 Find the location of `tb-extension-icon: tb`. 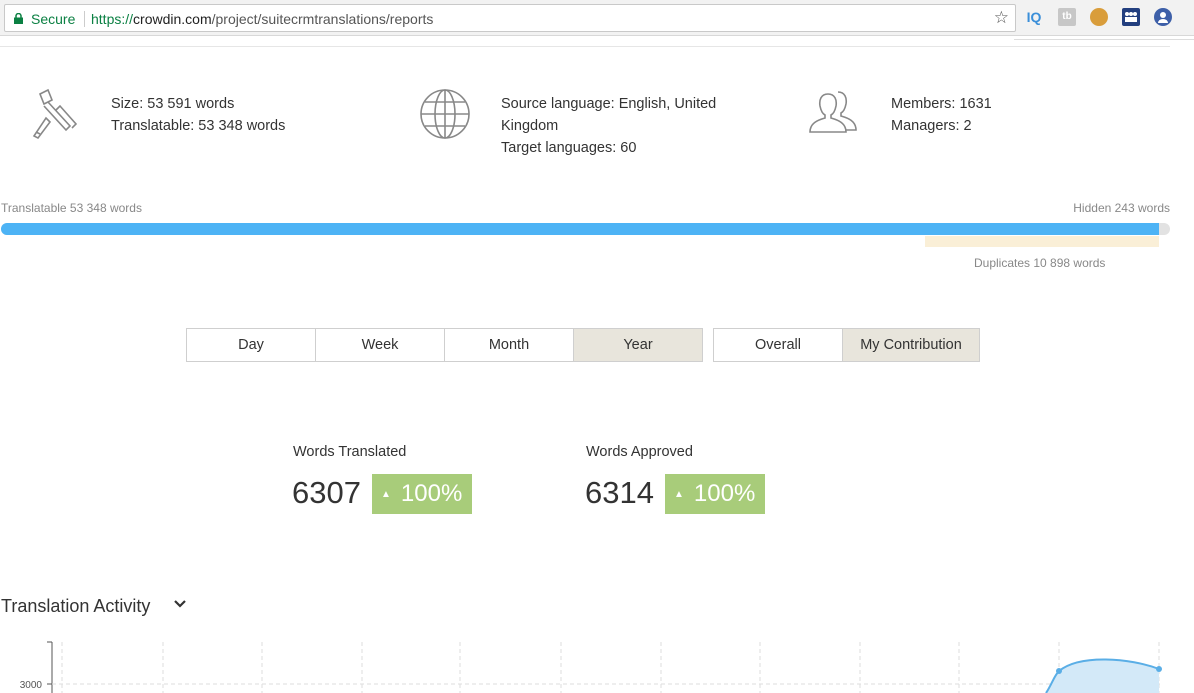

tb-extension-icon: tb is located at coordinates (1067, 17).